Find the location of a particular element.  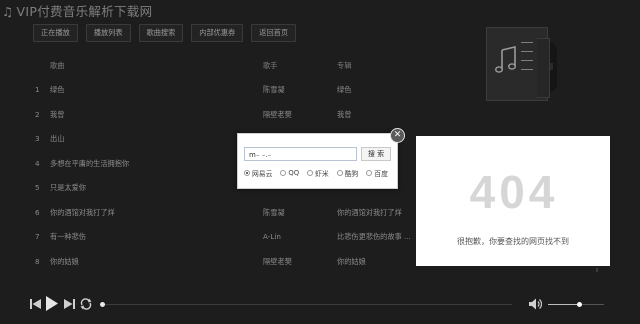

row-number: 1 is located at coordinates (37, 89).